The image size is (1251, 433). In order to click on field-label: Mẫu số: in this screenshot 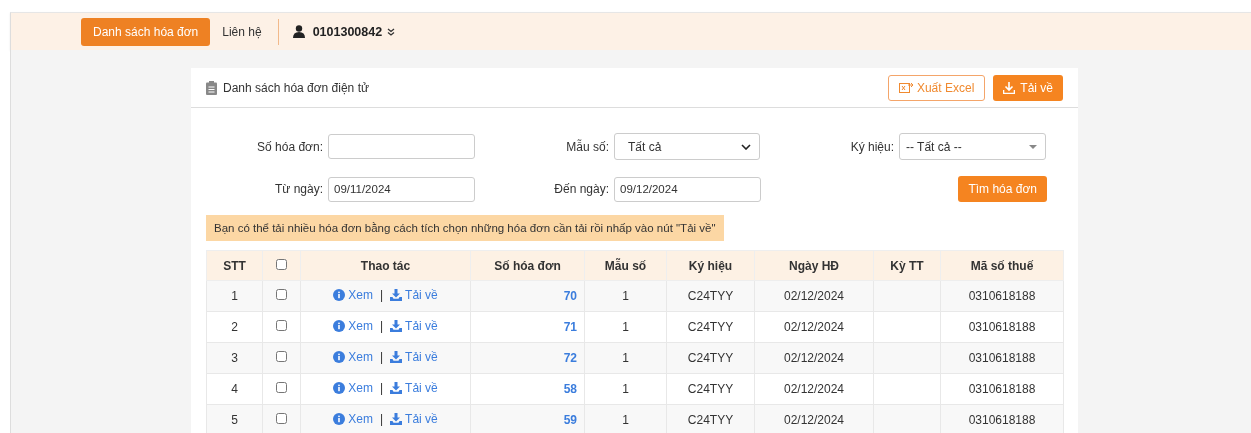, I will do `click(587, 146)`.